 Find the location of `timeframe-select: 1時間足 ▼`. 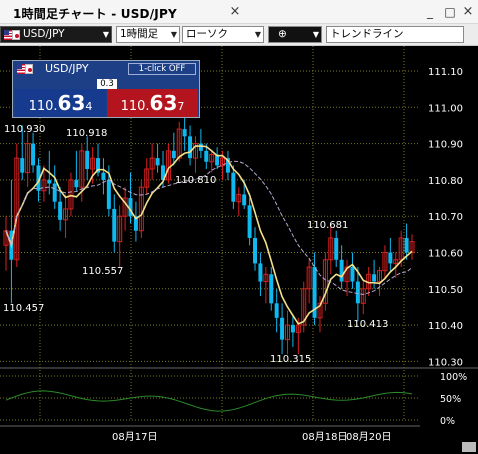

timeframe-select: 1時間足 ▼ is located at coordinates (148, 34).